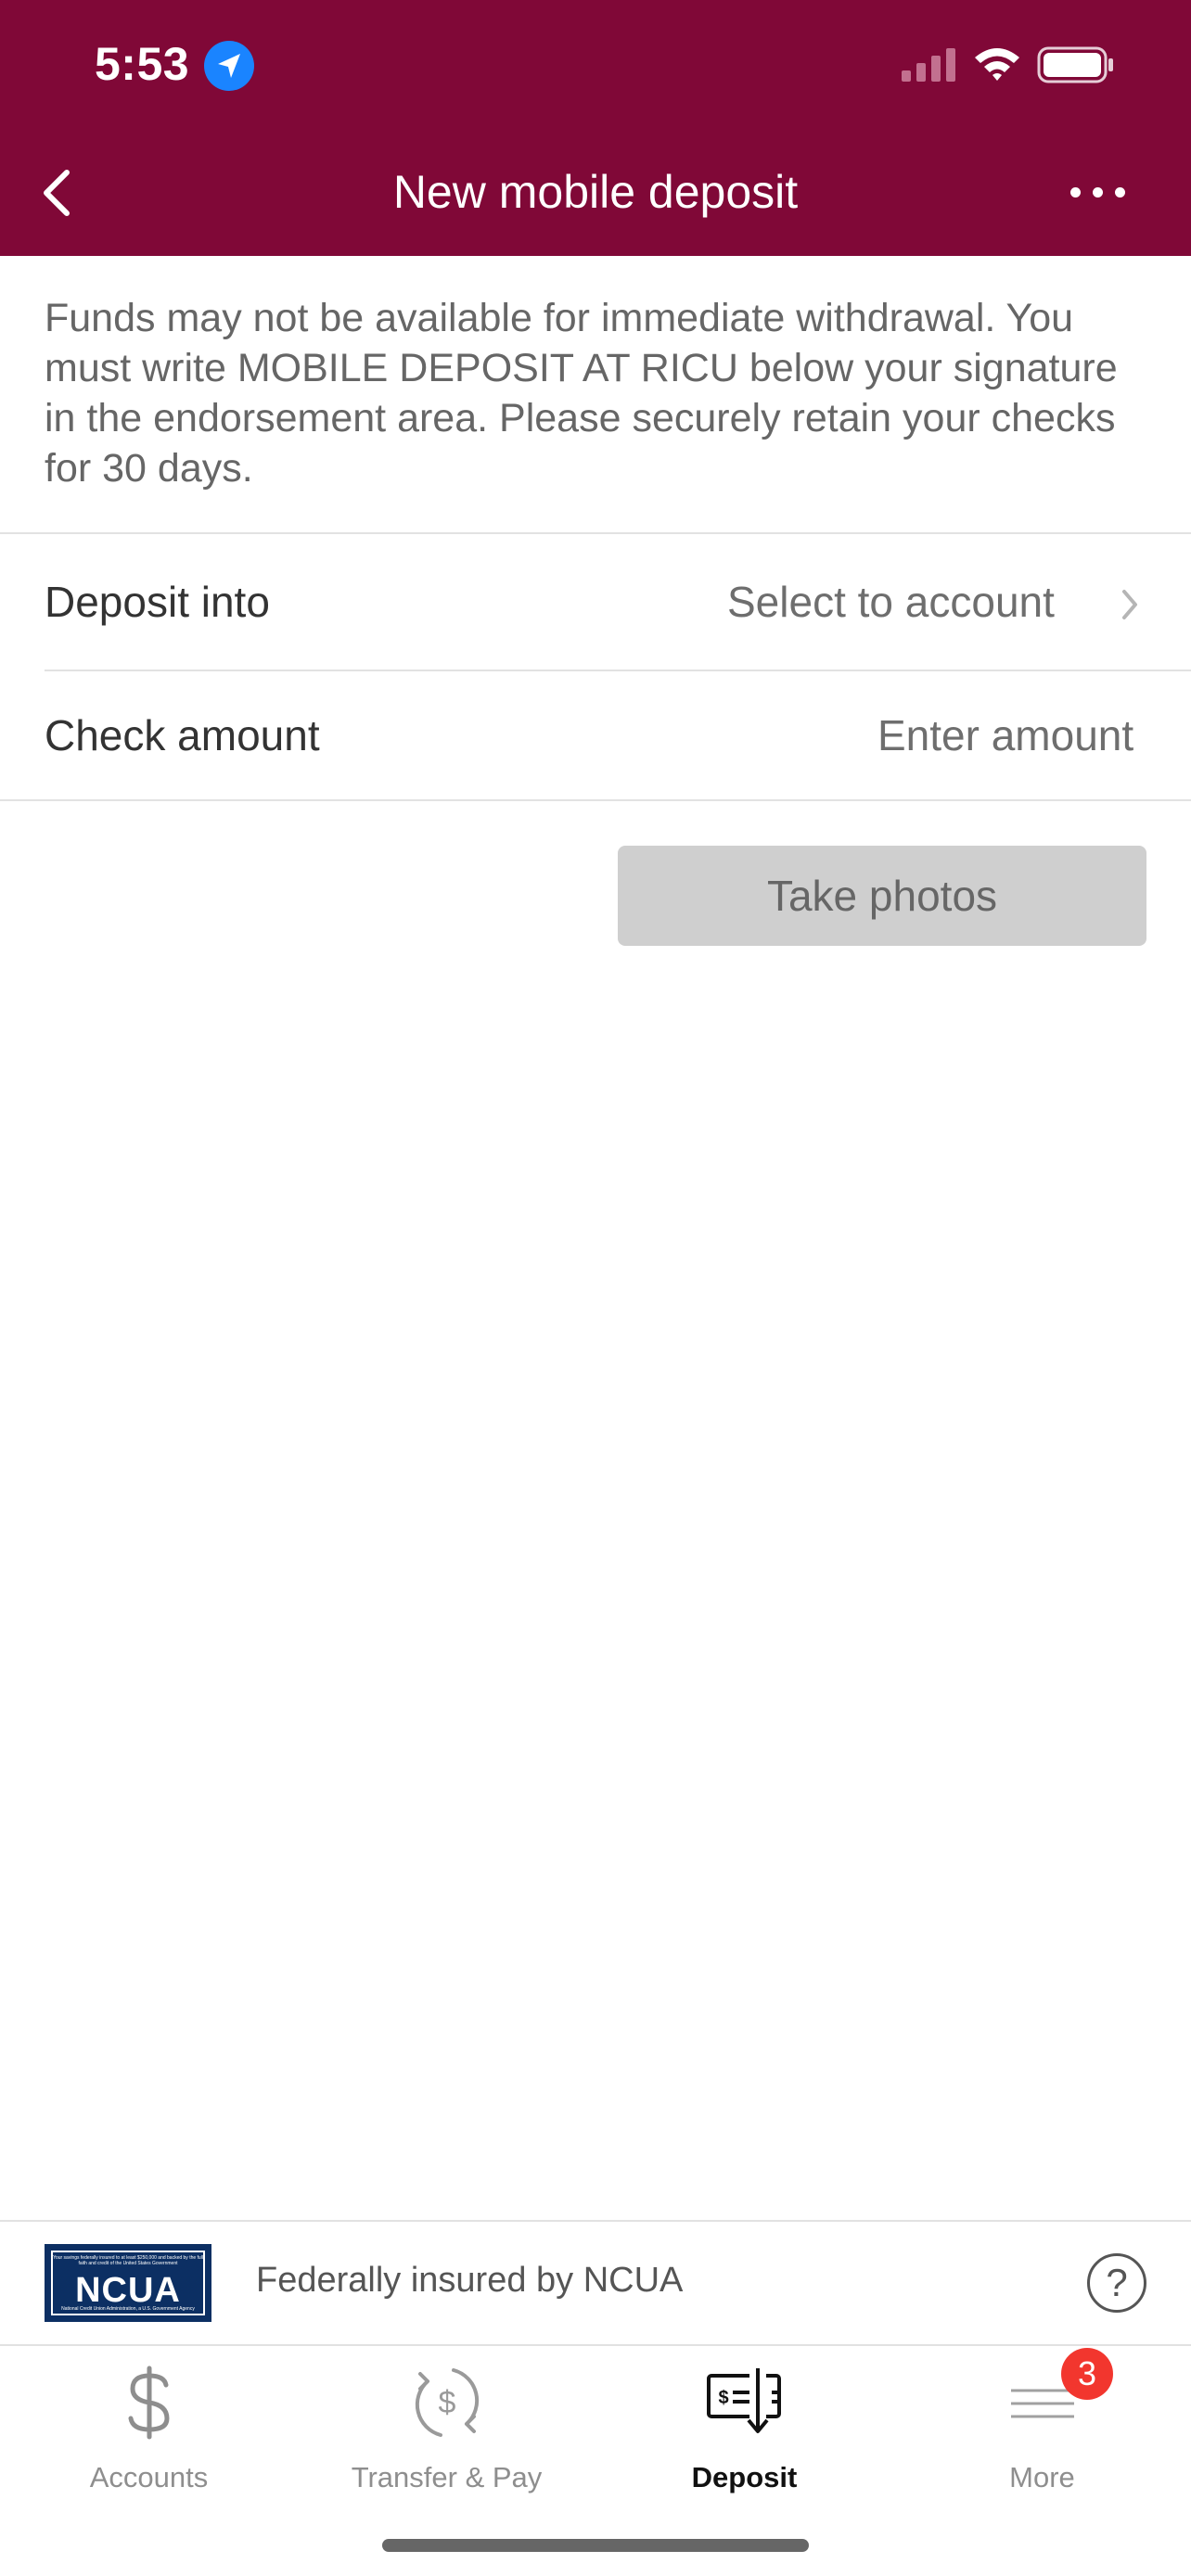  I want to click on tab-more-label: More, so click(1042, 2477).